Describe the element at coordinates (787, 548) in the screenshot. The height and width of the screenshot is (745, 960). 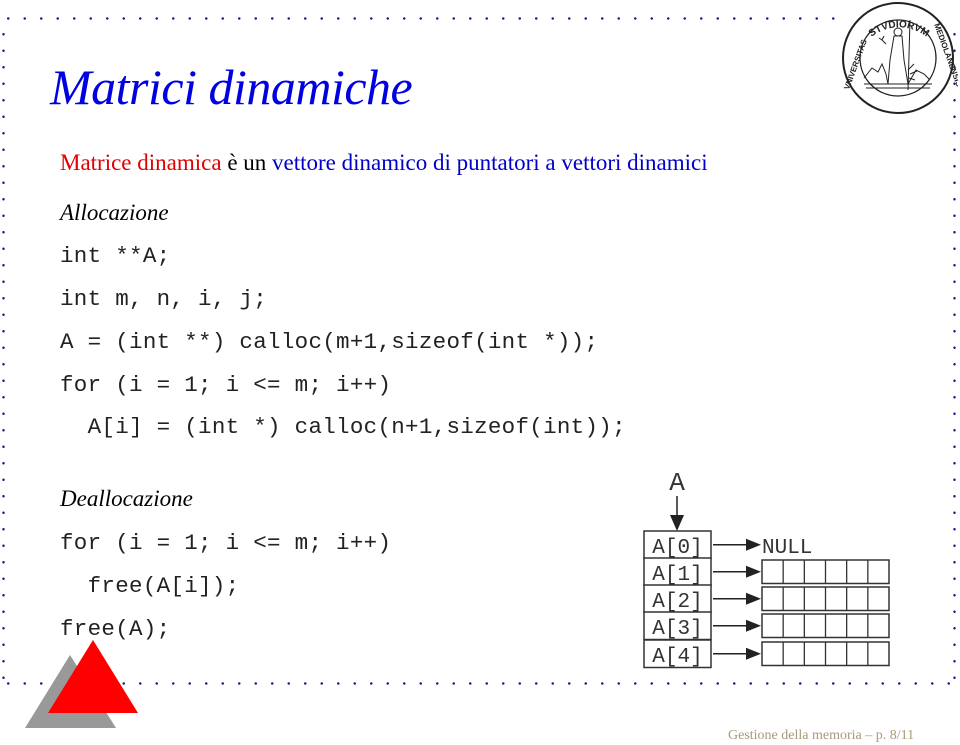
I see `null-label: NULL` at that location.